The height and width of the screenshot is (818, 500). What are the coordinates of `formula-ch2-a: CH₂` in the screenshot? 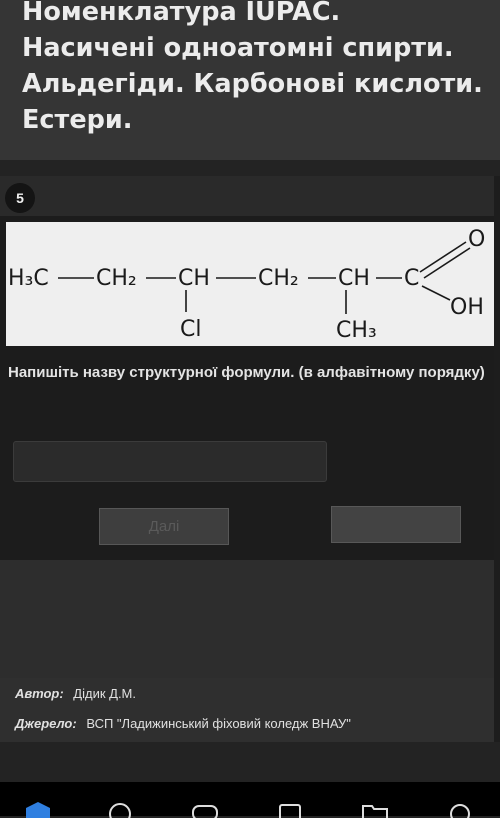 It's located at (116, 278).